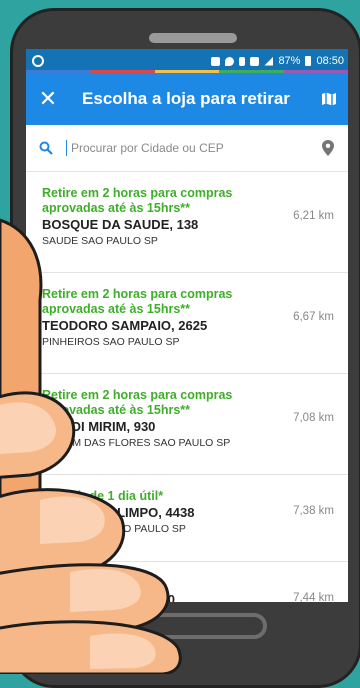 Image resolution: width=360 pixels, height=688 pixels. What do you see at coordinates (313, 216) in the screenshot?
I see `store-distance: 6,21 km` at bounding box center [313, 216].